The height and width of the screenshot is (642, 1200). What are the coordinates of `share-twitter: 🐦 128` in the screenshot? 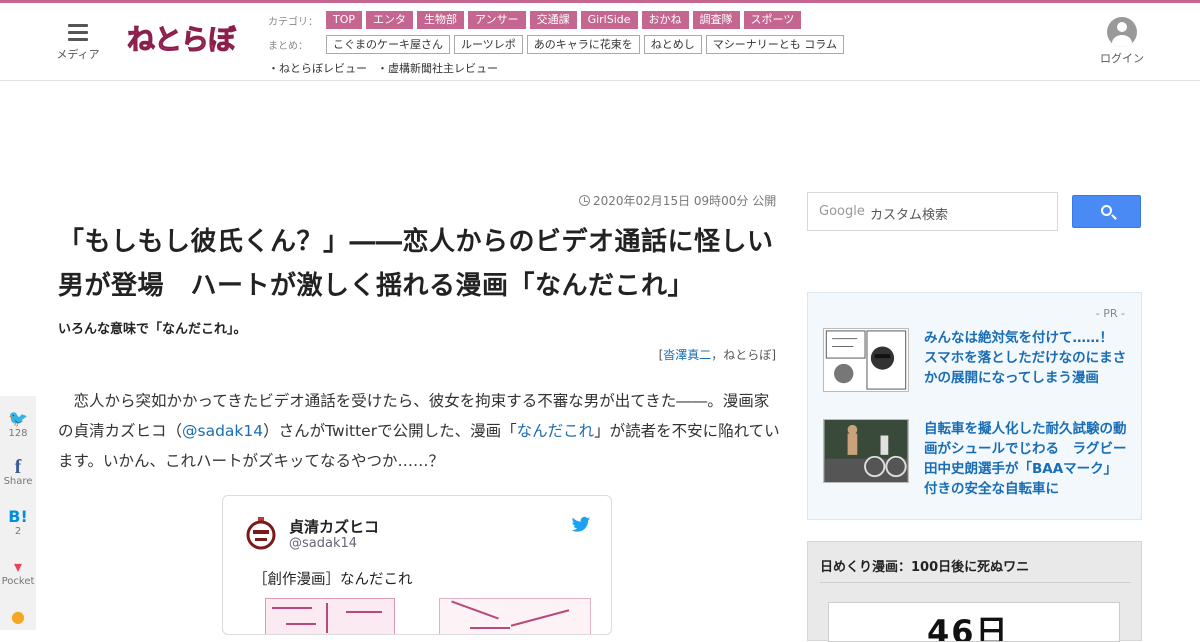 It's located at (18, 424).